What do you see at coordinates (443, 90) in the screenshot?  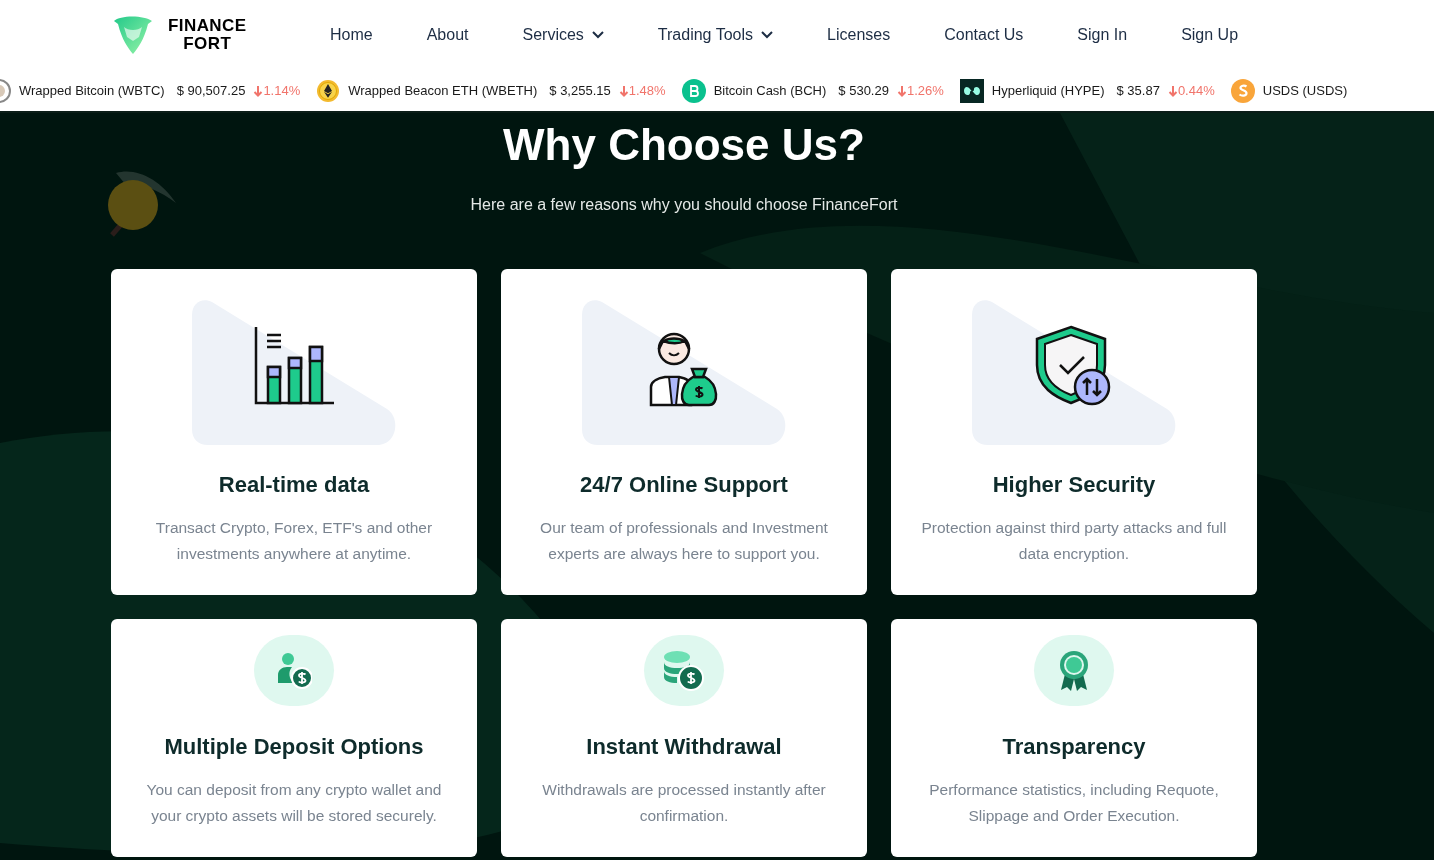 I see `coin-name: Wrapped Beacon ETH (WBETH)` at bounding box center [443, 90].